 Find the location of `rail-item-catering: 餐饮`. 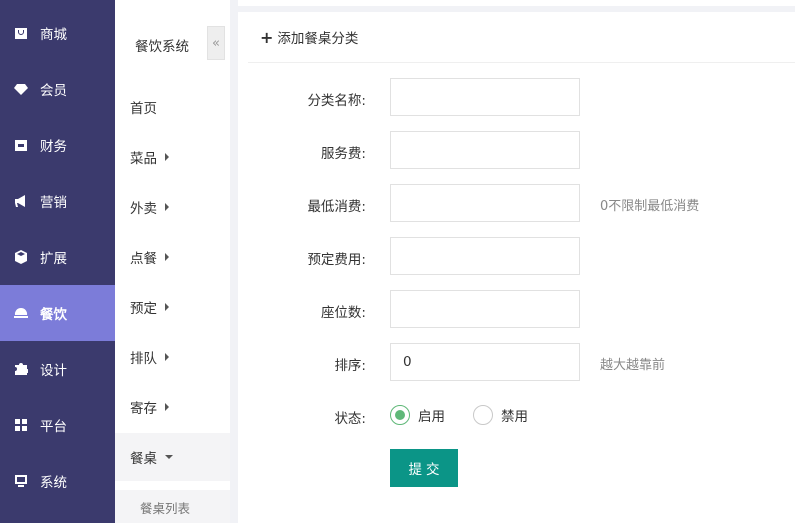

rail-item-catering: 餐饮 is located at coordinates (57, 313).